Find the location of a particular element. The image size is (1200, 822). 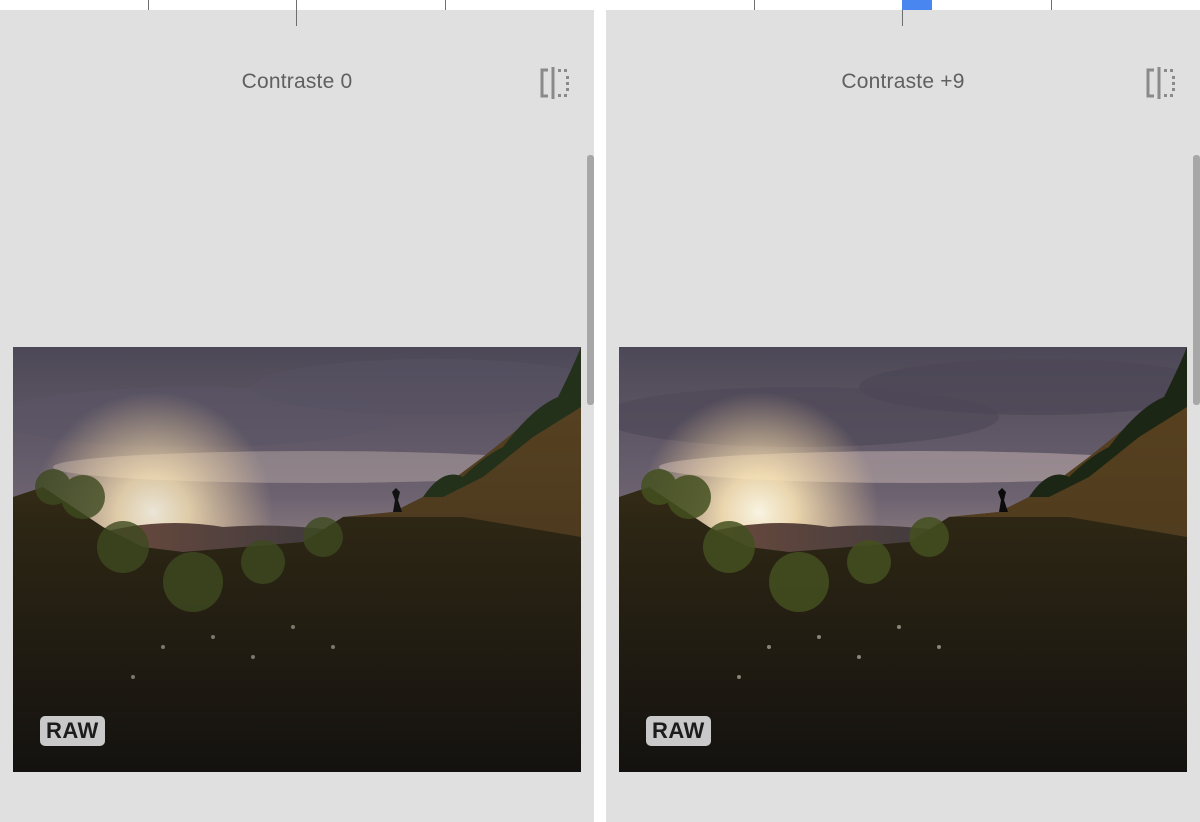

adjustment-title: Contraste +9 is located at coordinates (903, 81).